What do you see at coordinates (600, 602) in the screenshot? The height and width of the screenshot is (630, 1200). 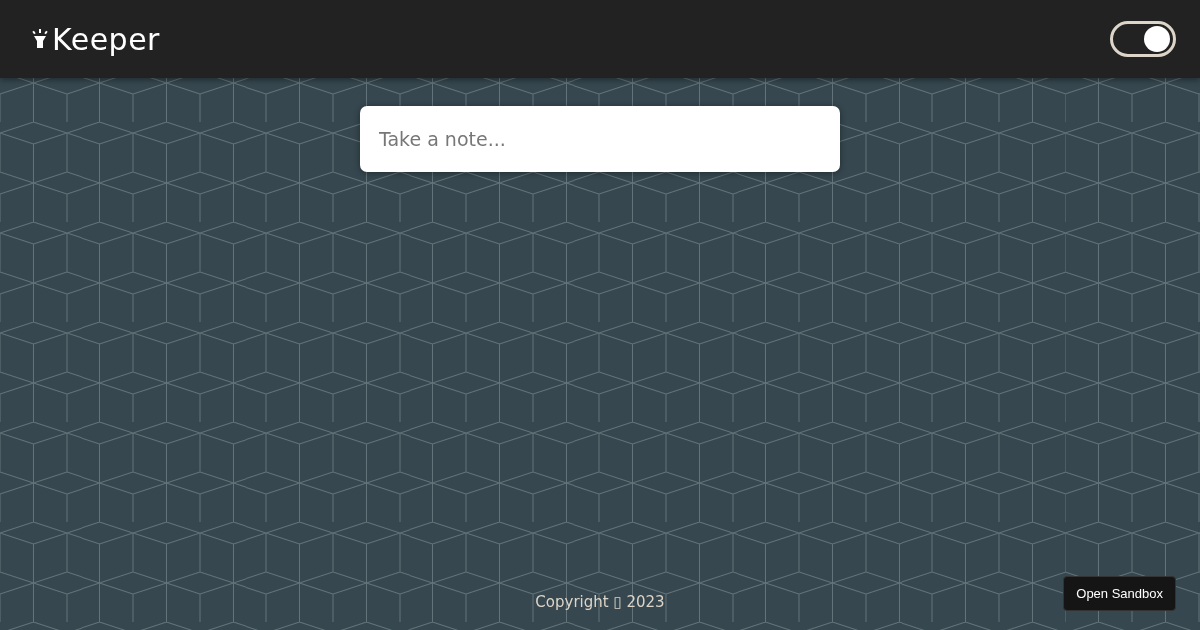 I see `copyright-text: Copyright ▯ 2023` at bounding box center [600, 602].